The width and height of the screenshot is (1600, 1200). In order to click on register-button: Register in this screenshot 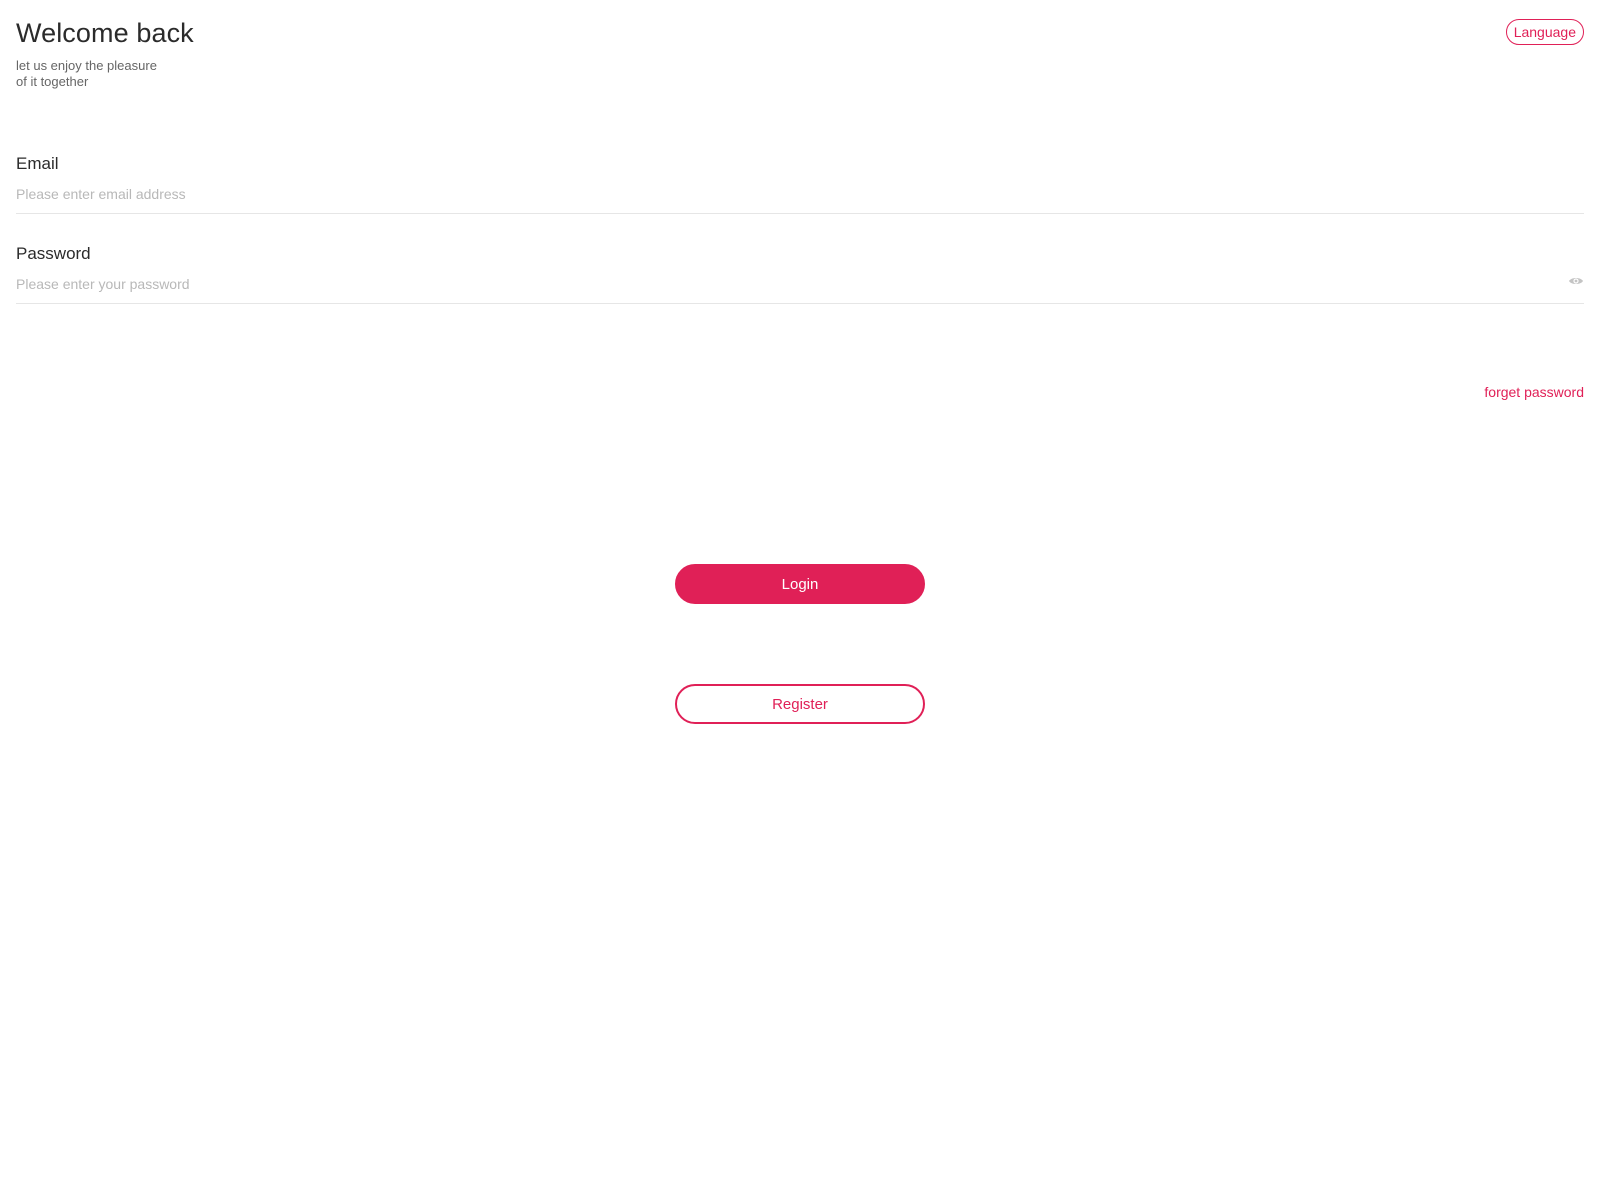, I will do `click(800, 704)`.